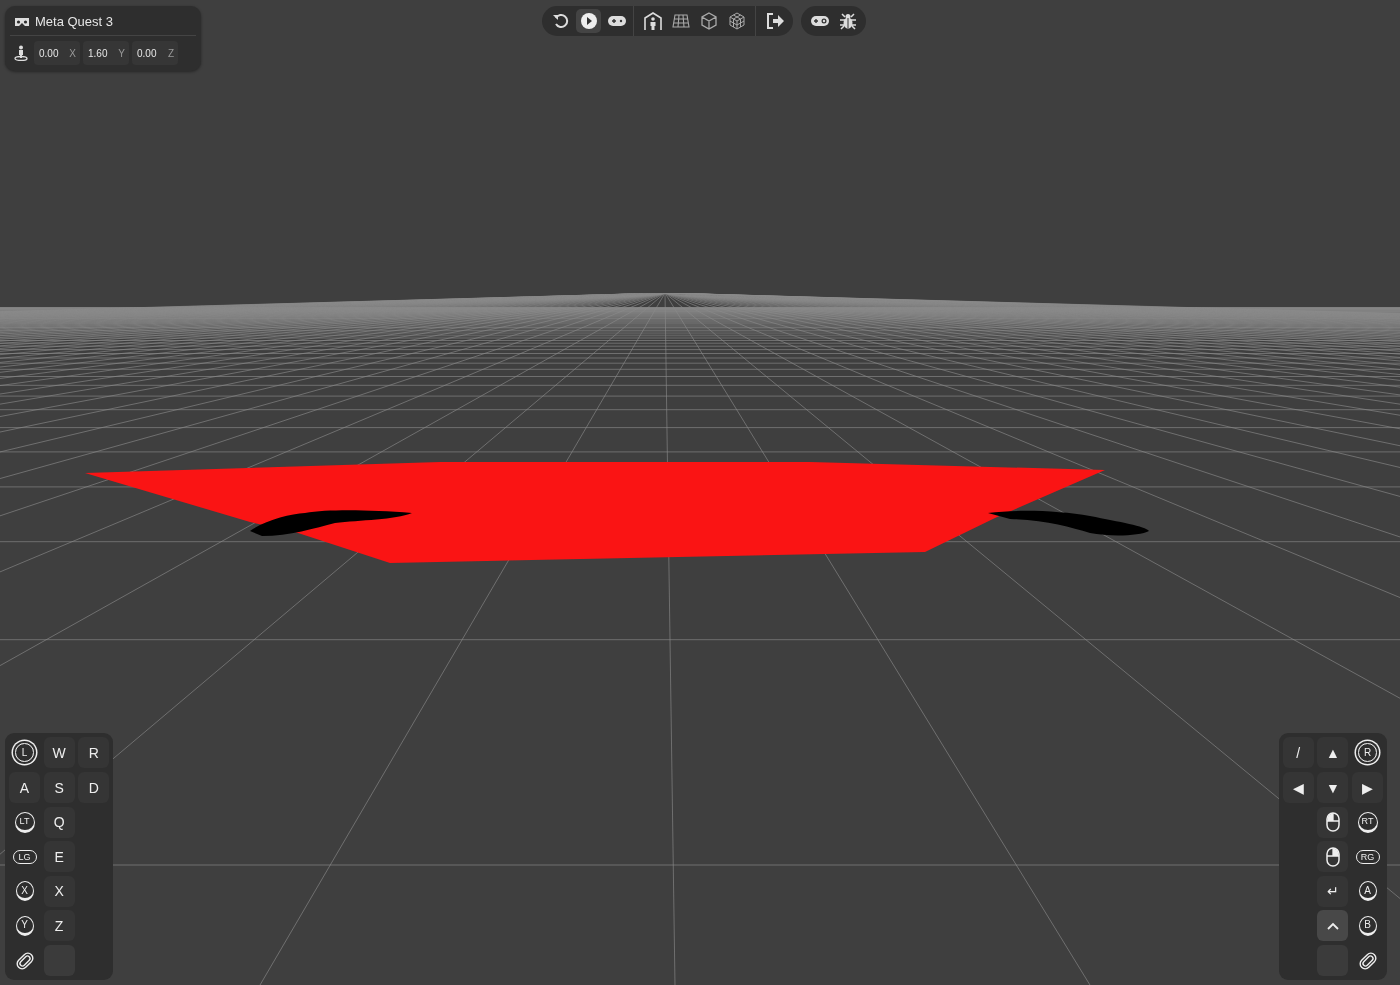 The height and width of the screenshot is (985, 1400). What do you see at coordinates (106, 53) in the screenshot?
I see `coordinate-field: 1.60 Y` at bounding box center [106, 53].